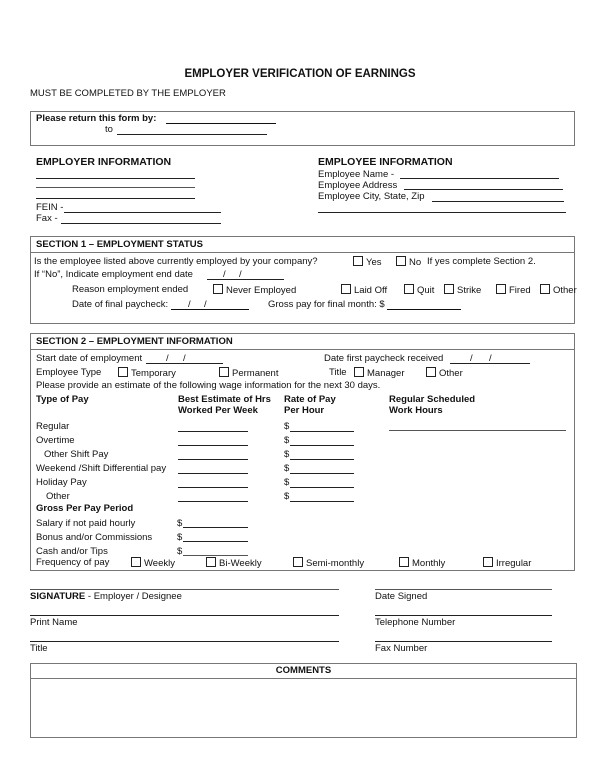 This screenshot has width=600, height=777. What do you see at coordinates (184, 589) in the screenshot?
I see `signature-line` at bounding box center [184, 589].